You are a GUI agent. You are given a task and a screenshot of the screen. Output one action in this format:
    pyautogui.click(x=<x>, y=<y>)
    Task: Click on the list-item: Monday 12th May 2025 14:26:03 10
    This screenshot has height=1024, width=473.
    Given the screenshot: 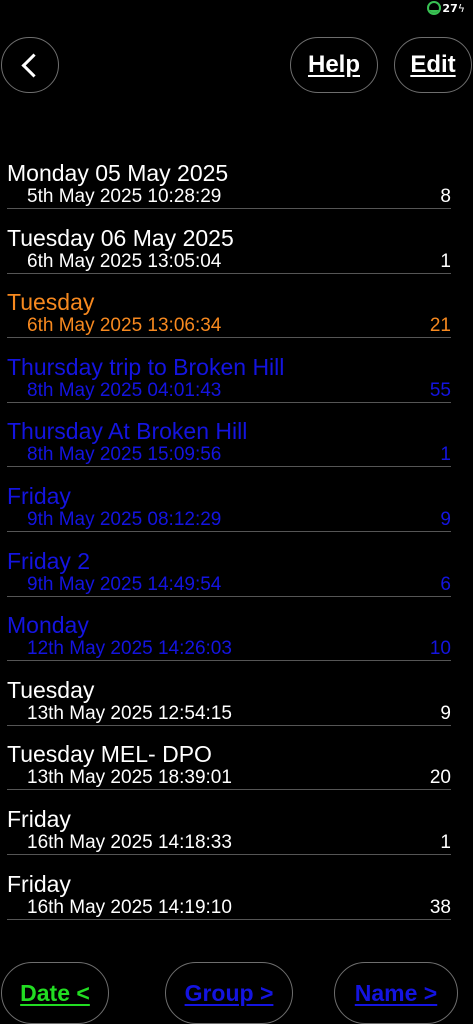 What is the action you would take?
    pyautogui.click(x=236, y=642)
    